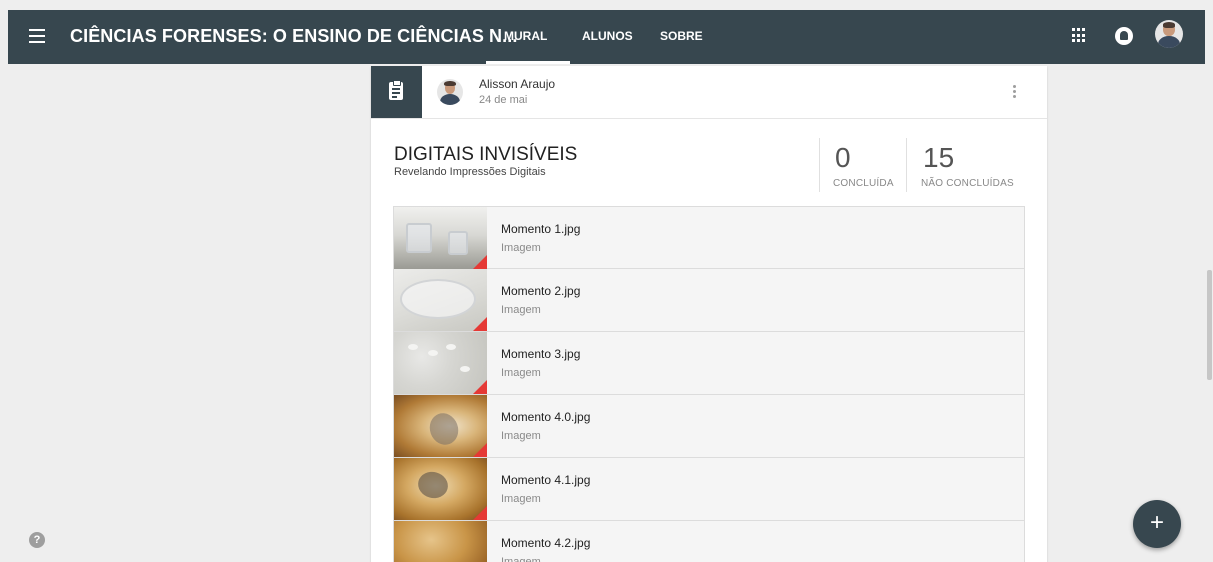 The image size is (1213, 562). I want to click on menu-icon, so click(37, 36).